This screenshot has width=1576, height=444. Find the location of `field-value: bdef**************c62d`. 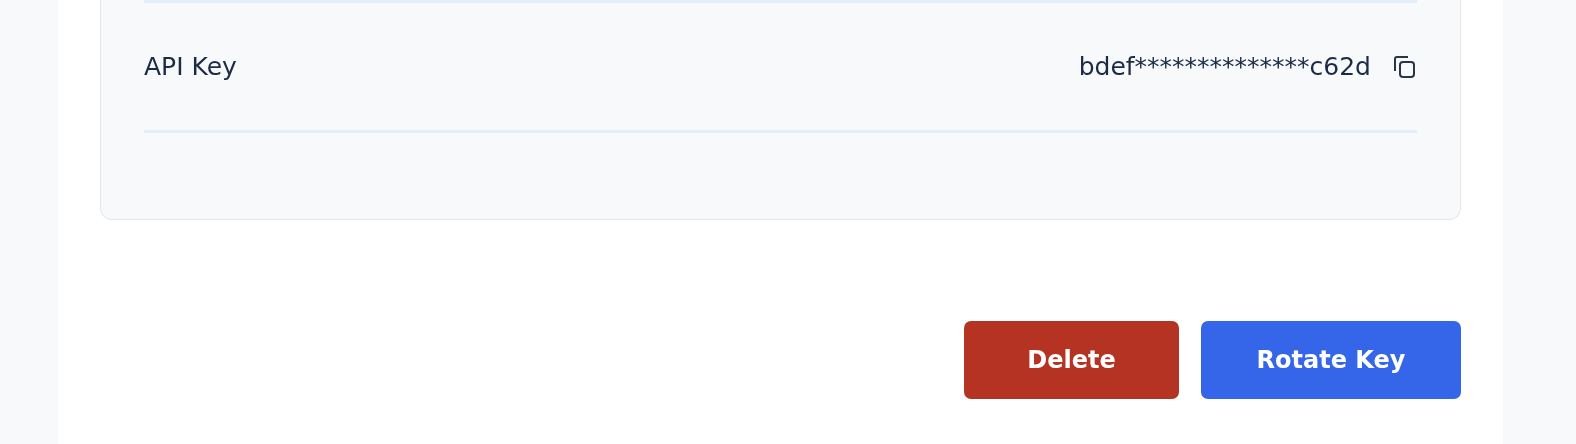

field-value: bdef**************c62d is located at coordinates (1224, 66).